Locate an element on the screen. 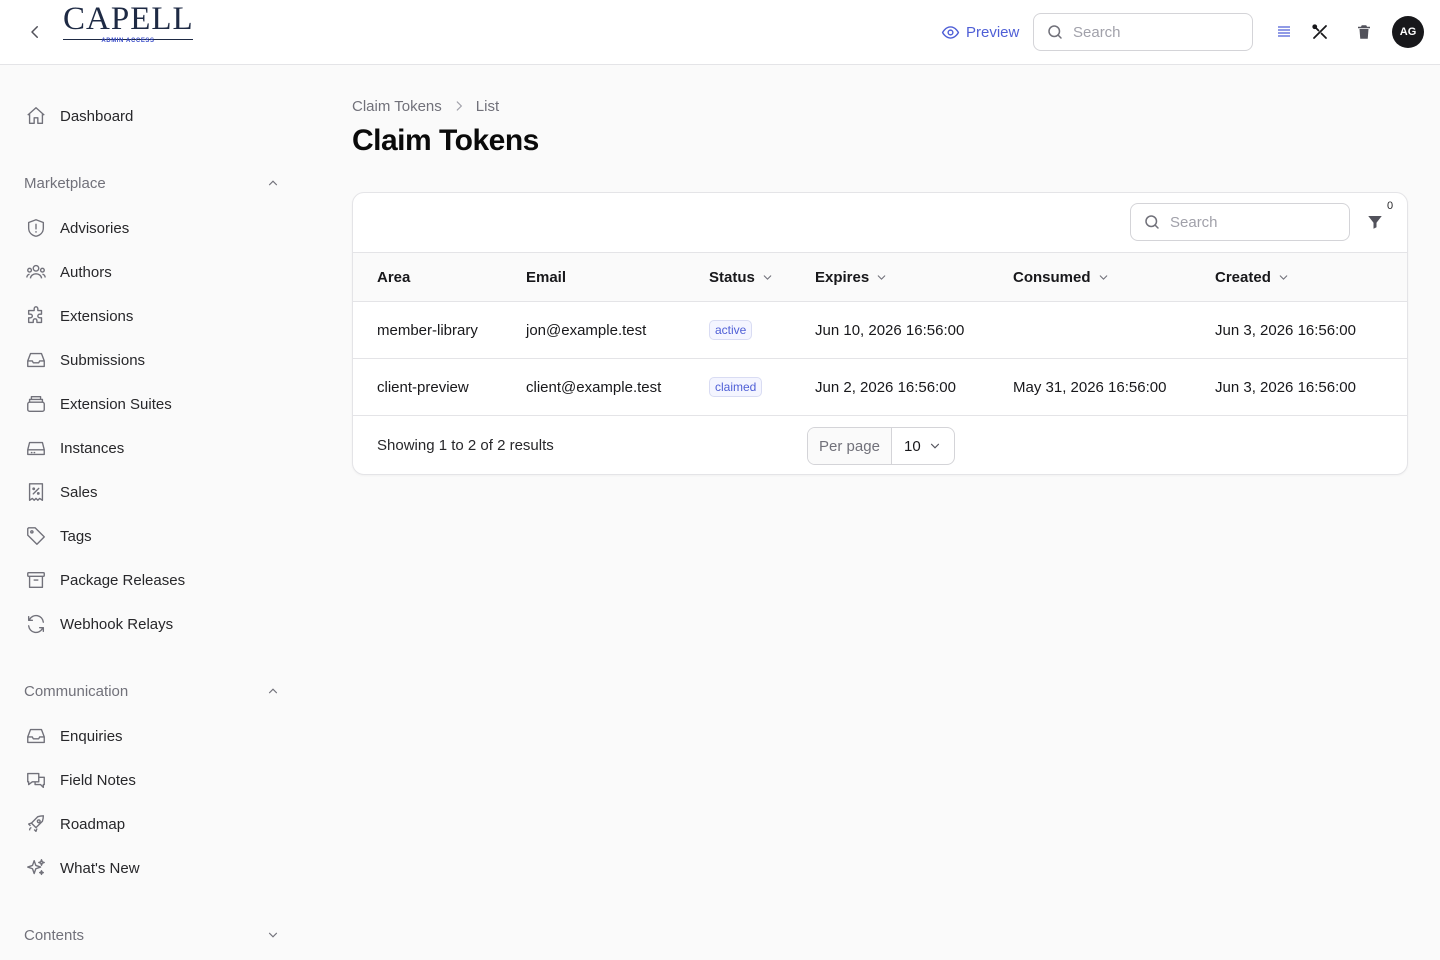 The width and height of the screenshot is (1440, 960). sidebar-item-dashboard: Dashboard is located at coordinates (152, 116).